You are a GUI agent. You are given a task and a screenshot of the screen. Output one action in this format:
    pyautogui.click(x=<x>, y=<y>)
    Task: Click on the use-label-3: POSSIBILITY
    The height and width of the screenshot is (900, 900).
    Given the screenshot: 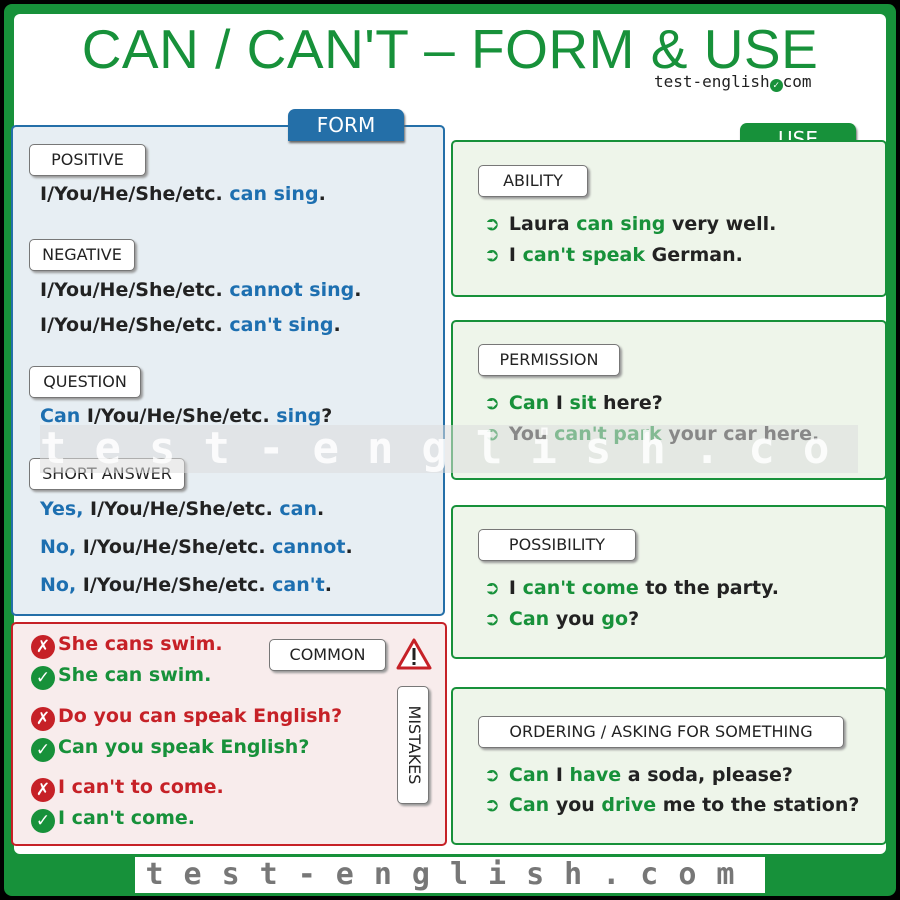 What is the action you would take?
    pyautogui.click(x=557, y=545)
    